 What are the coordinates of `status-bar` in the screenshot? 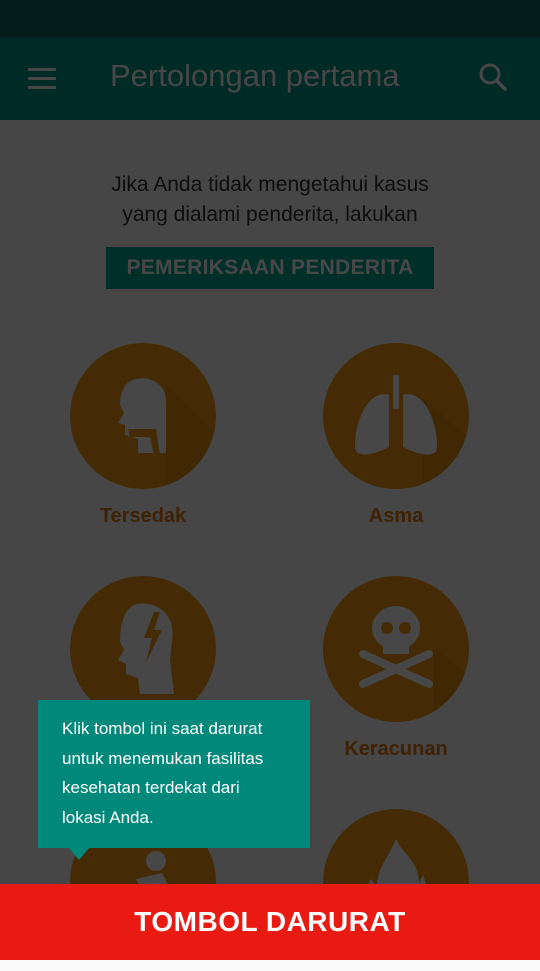 It's located at (270, 19).